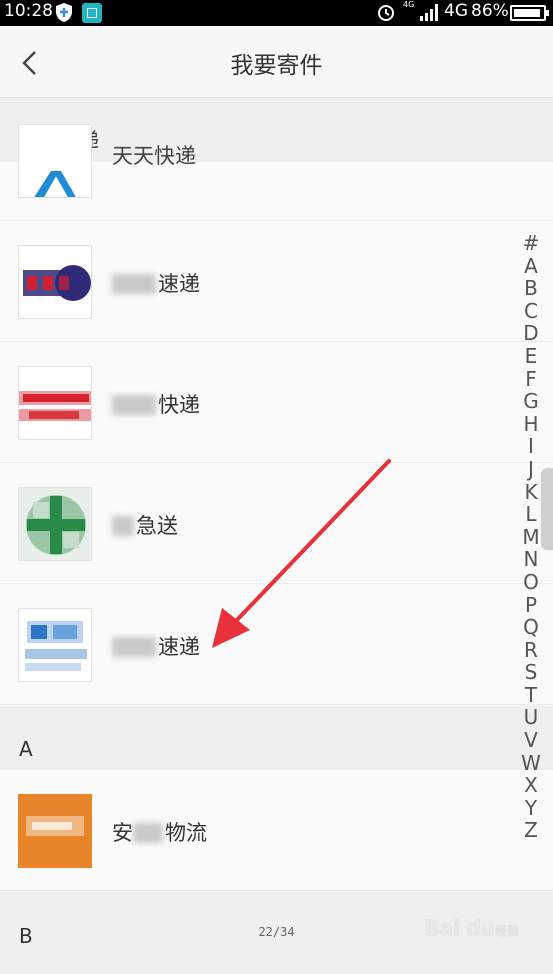 This screenshot has width=553, height=974. Describe the element at coordinates (531, 401) in the screenshot. I see `index-letter-g: G` at that location.